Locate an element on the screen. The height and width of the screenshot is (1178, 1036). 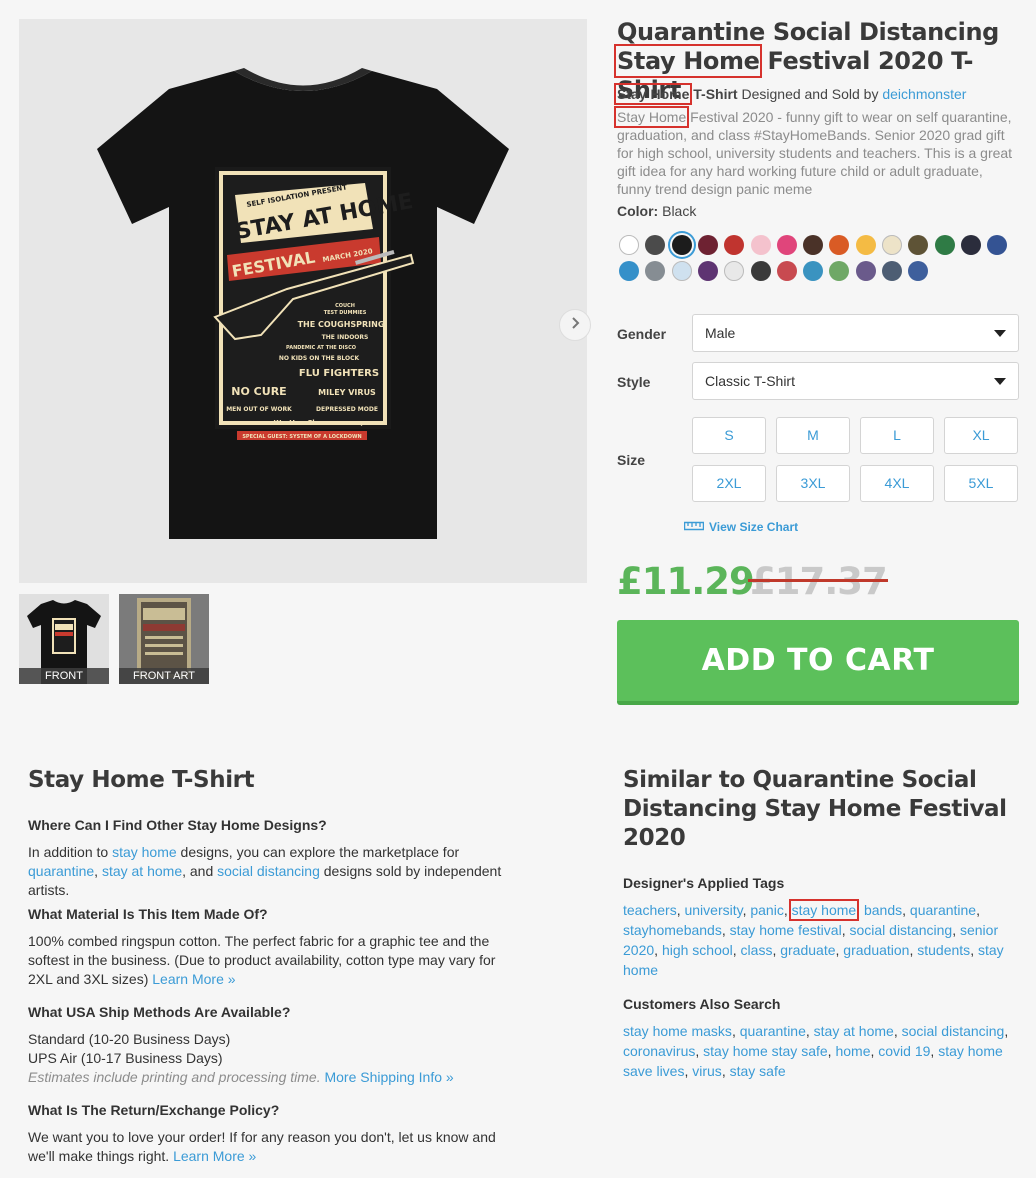
art-billy: BILLY IDLE is located at coordinates (237, 423).